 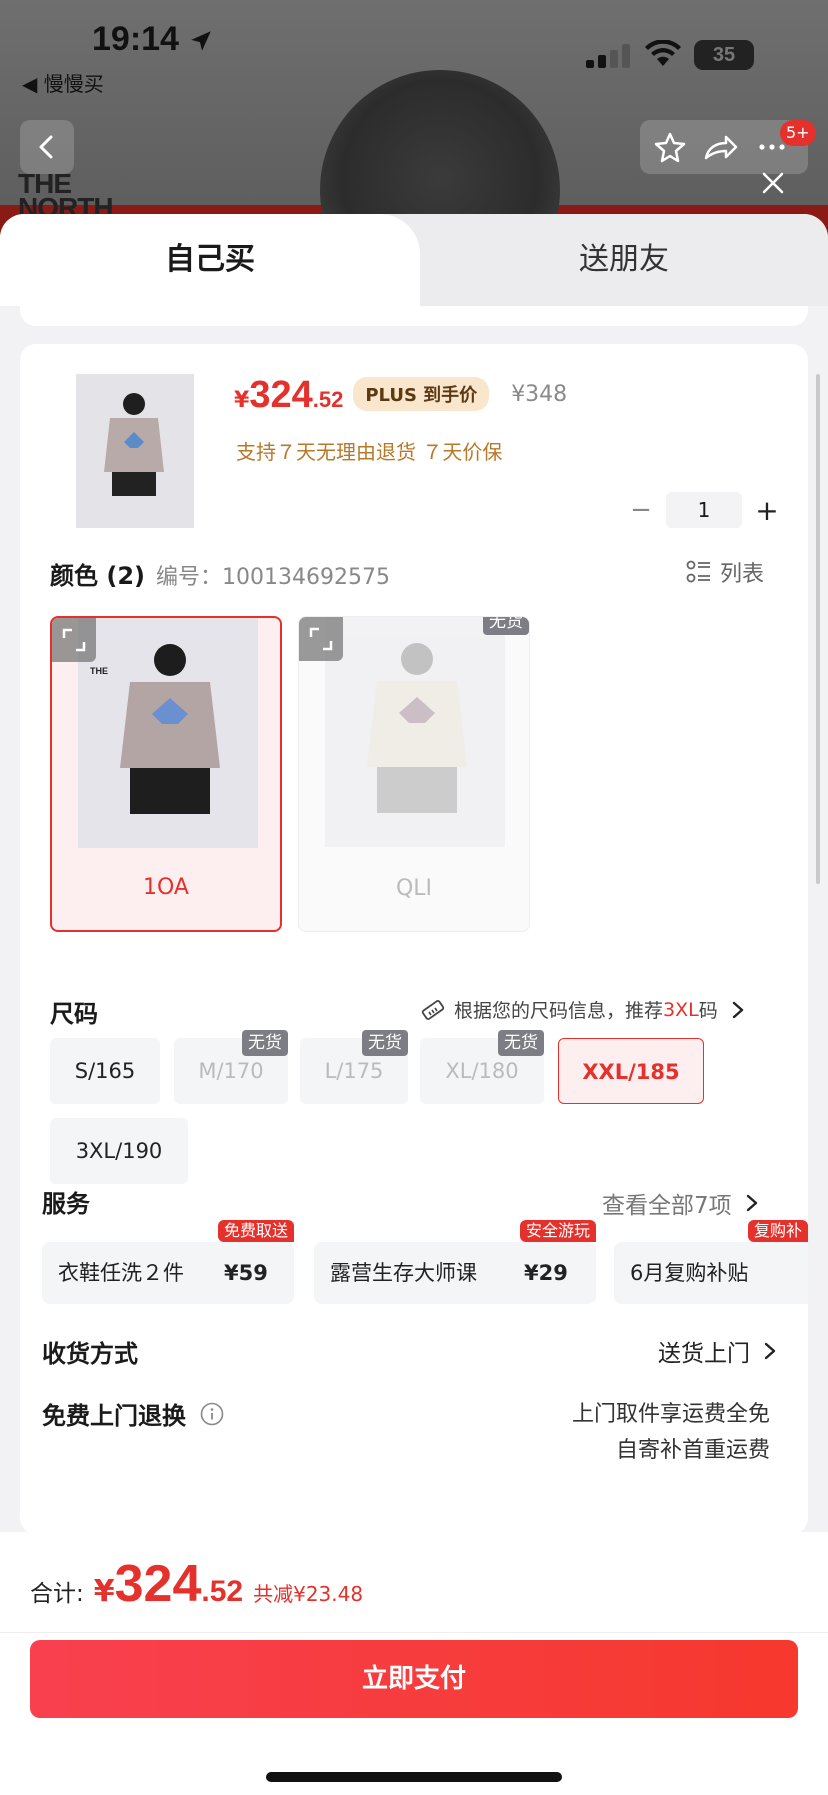 What do you see at coordinates (818, 629) in the screenshot?
I see `scrollbar` at bounding box center [818, 629].